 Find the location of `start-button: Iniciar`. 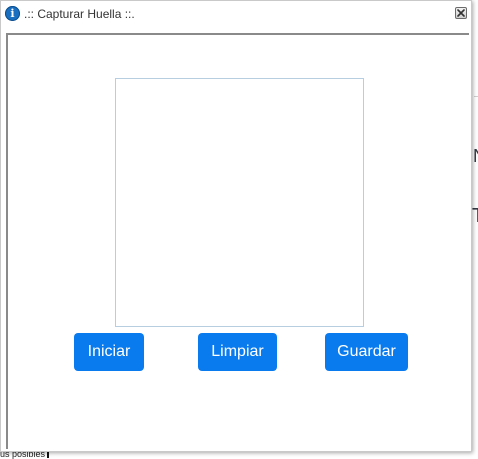

start-button: Iniciar is located at coordinates (109, 352).